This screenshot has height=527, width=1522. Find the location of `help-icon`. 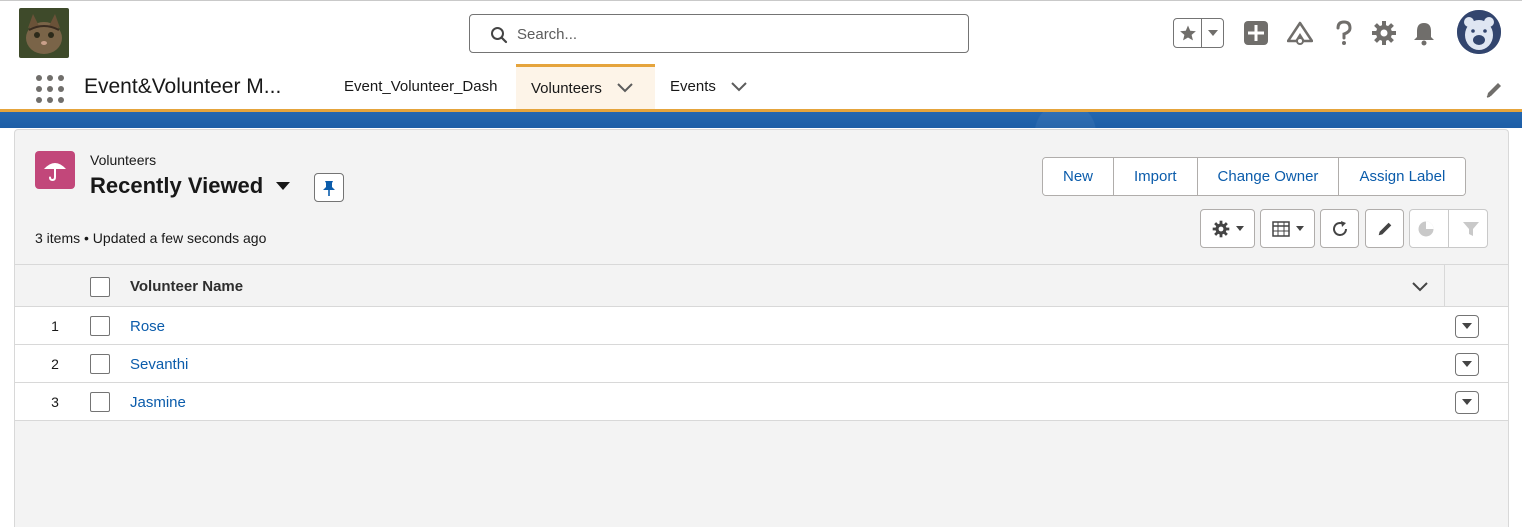

help-icon is located at coordinates (1344, 33).